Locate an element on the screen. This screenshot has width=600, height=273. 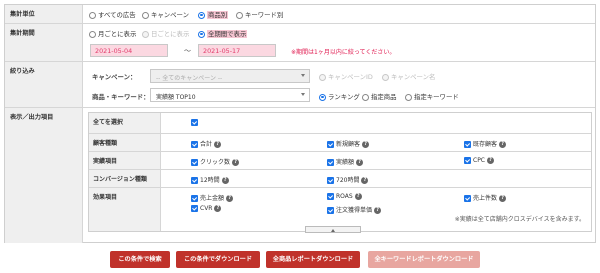
specified-keyword-option: 指定キーワード is located at coordinates (432, 96).